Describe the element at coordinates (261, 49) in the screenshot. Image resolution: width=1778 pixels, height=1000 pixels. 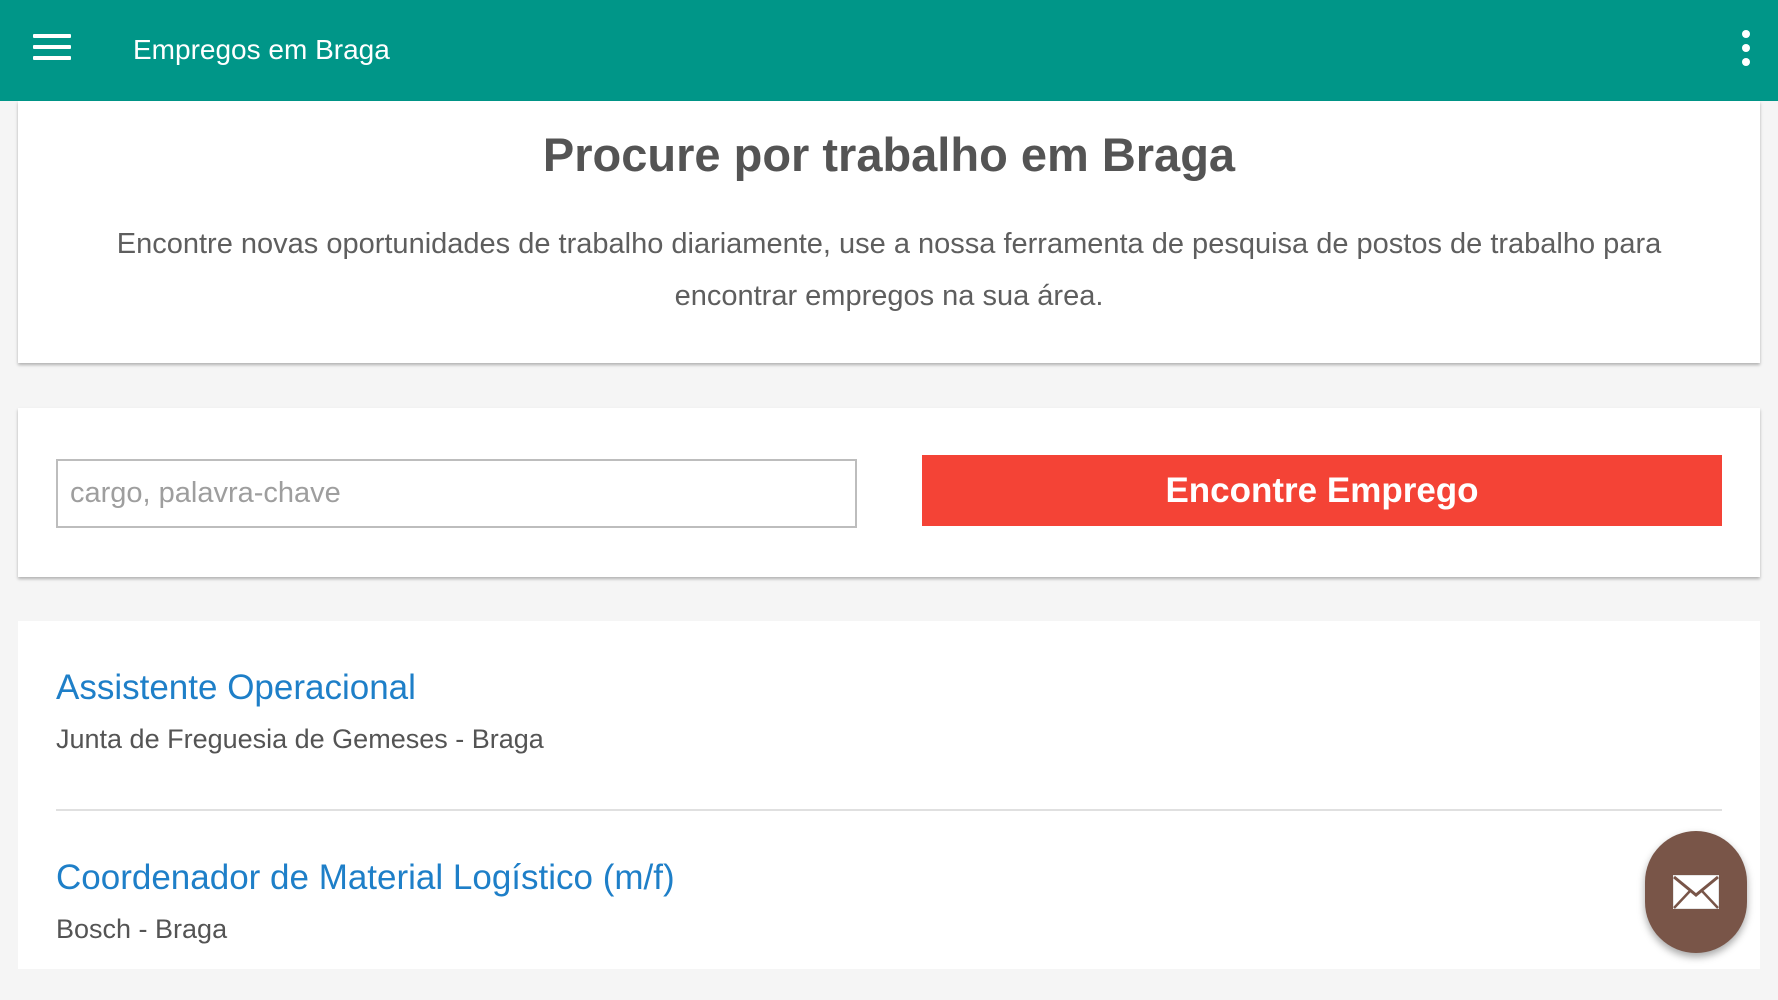
I see `app-title: Empregos em Braga` at that location.